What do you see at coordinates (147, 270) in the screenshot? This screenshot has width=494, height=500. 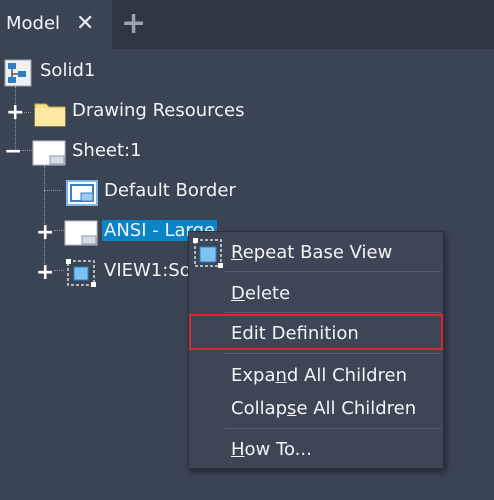 I see `tree-node-label: VIEW1:Solid1` at bounding box center [147, 270].